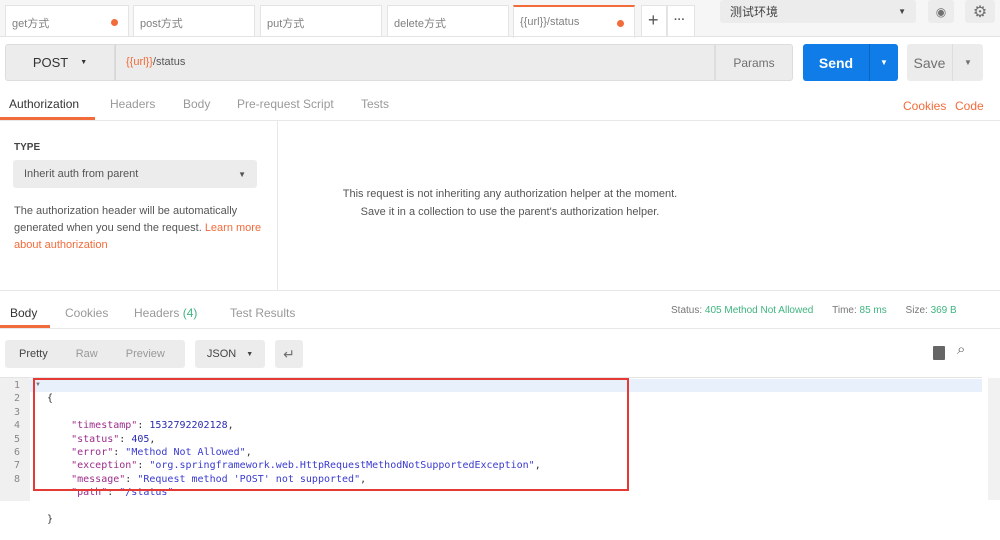 This screenshot has width=1000, height=540. What do you see at coordinates (33, 354) in the screenshot?
I see `pretty-button: Pretty` at bounding box center [33, 354].